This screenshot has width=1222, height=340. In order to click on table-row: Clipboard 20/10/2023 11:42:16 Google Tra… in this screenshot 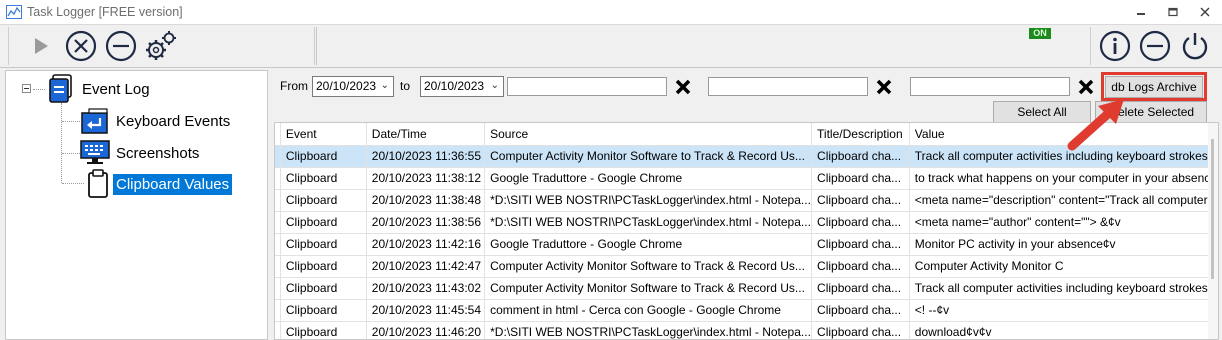, I will do `click(746, 244)`.